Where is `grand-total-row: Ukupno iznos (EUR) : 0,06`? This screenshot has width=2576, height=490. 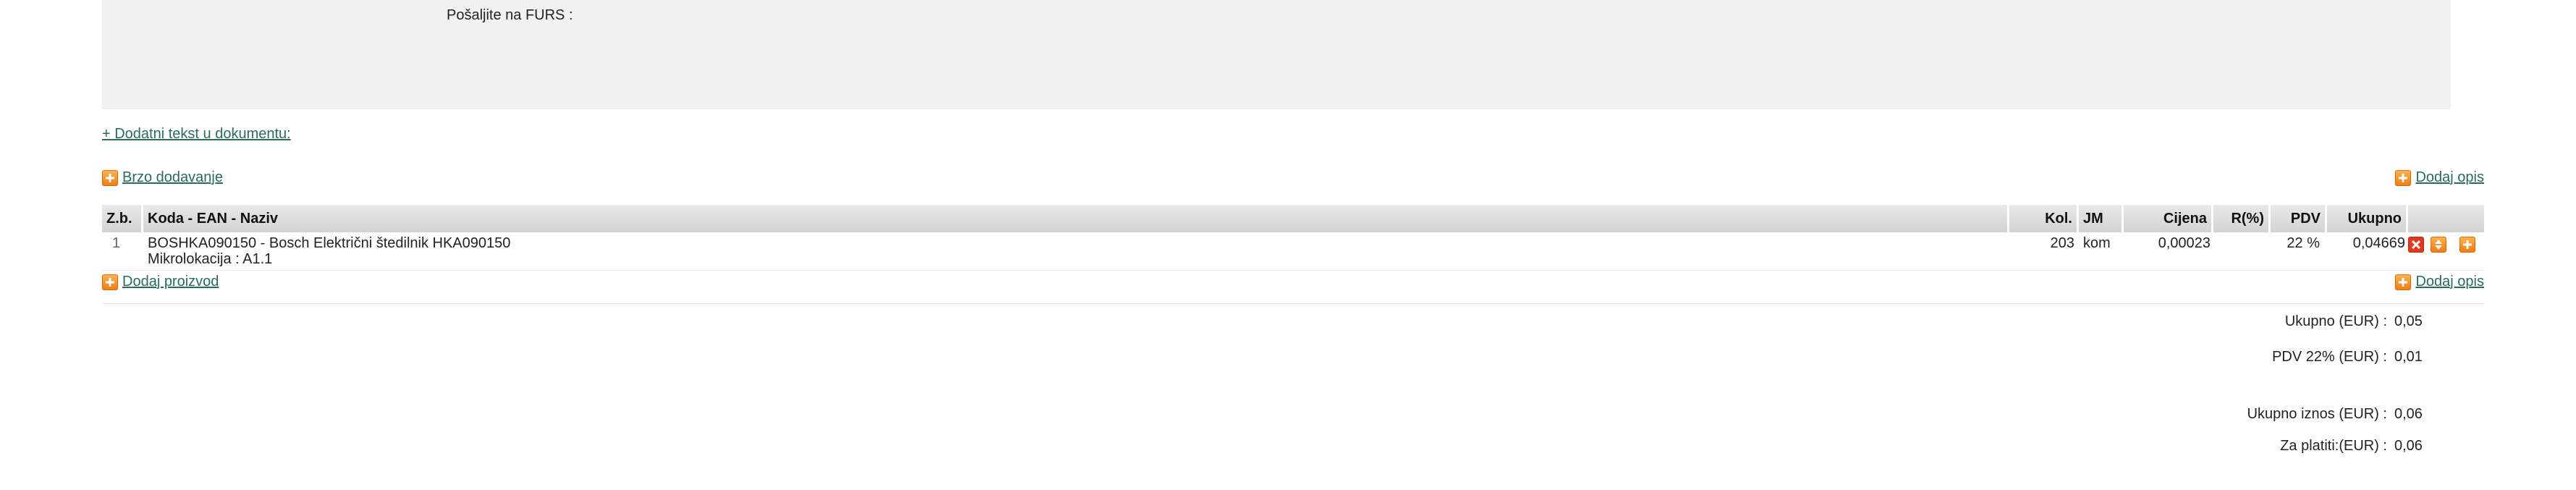 grand-total-row: Ukupno iznos (EUR) : 0,06 is located at coordinates (2184, 414).